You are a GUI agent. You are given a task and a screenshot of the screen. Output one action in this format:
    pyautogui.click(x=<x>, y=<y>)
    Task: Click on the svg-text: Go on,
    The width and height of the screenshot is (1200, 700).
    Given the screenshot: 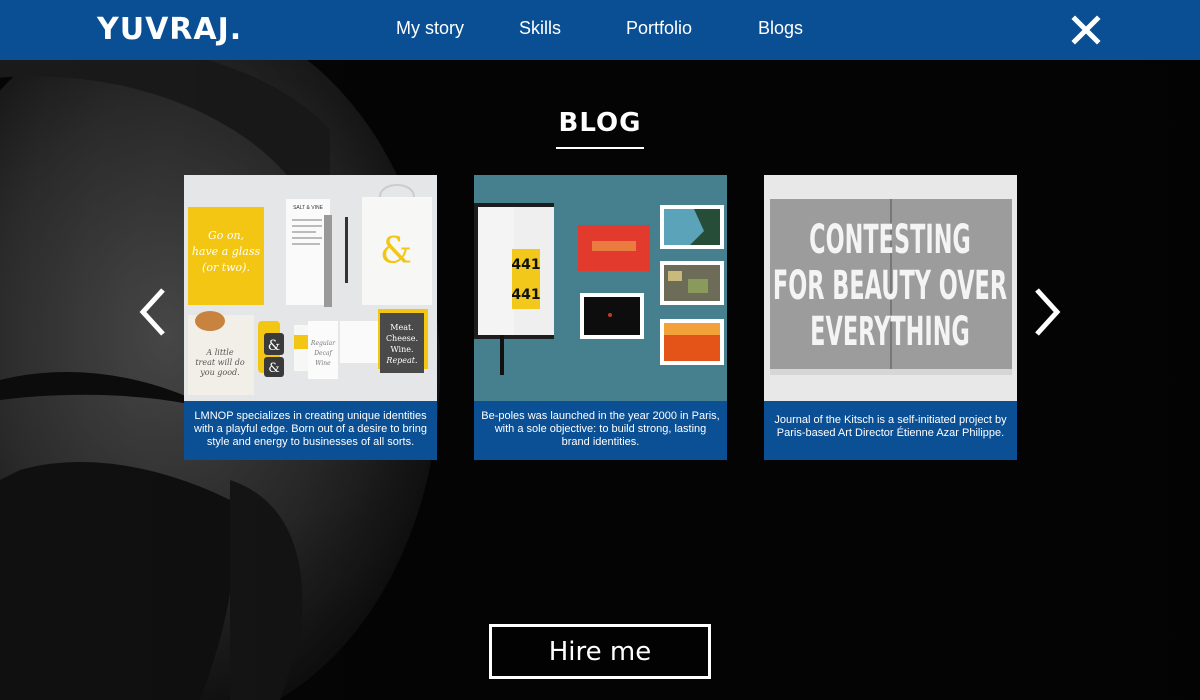 What is the action you would take?
    pyautogui.click(x=226, y=235)
    